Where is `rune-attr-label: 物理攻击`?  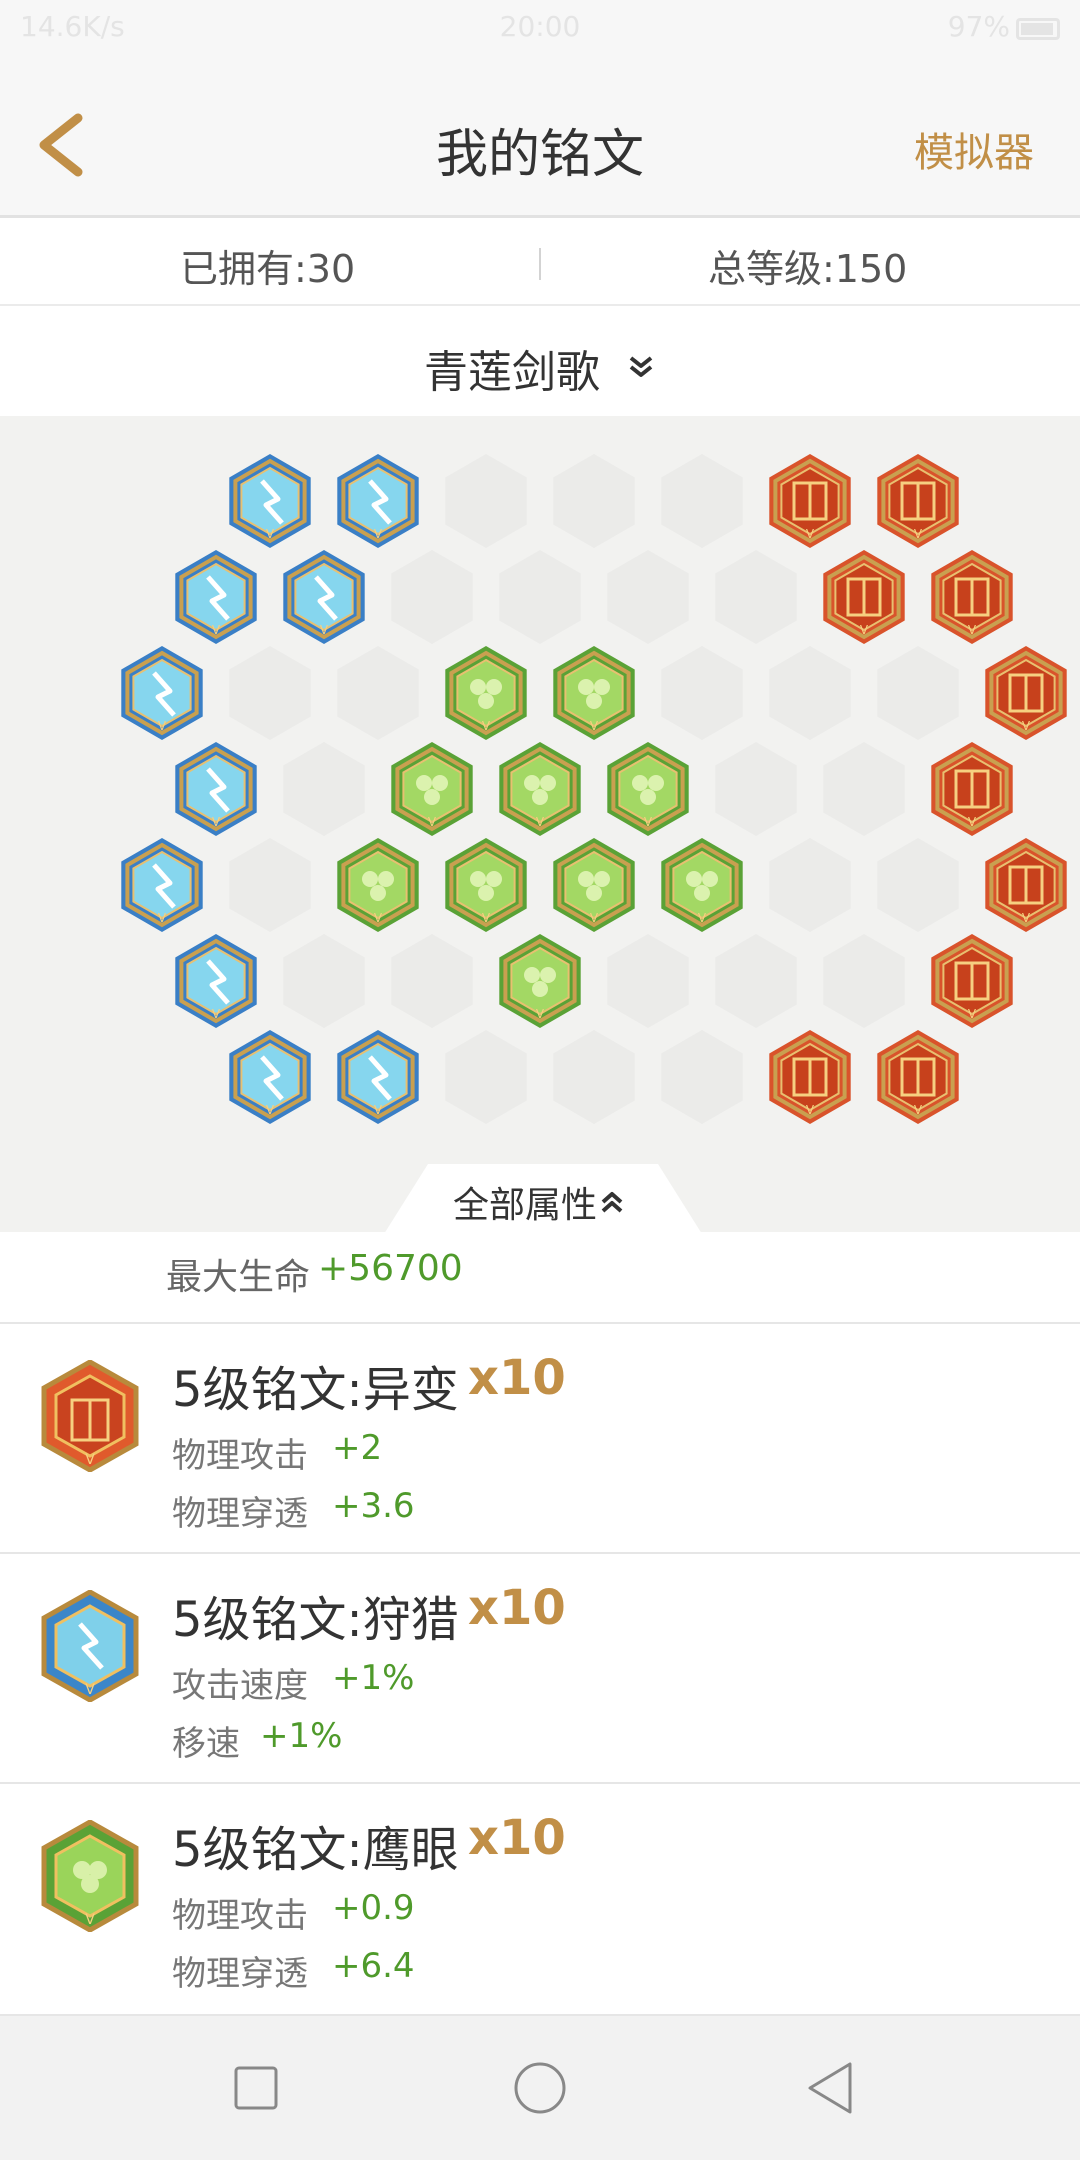 rune-attr-label: 物理攻击 is located at coordinates (240, 1456).